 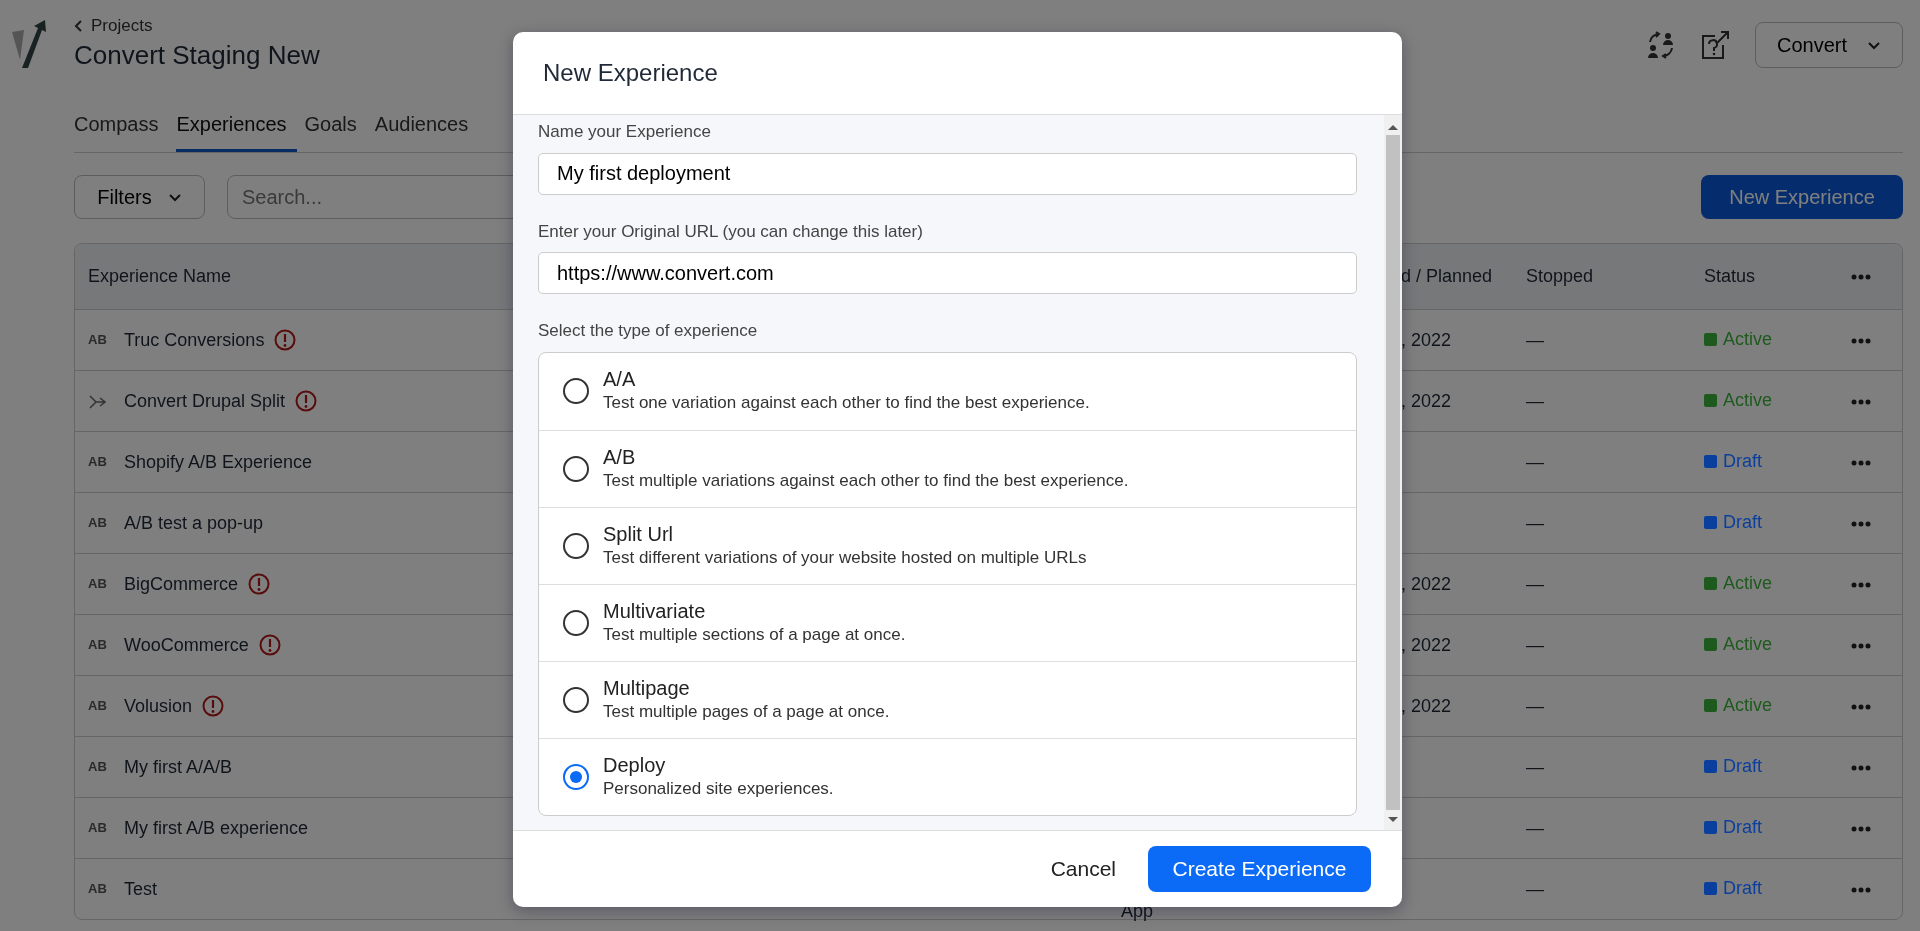 I want to click on back-link: Projects, so click(x=113, y=26).